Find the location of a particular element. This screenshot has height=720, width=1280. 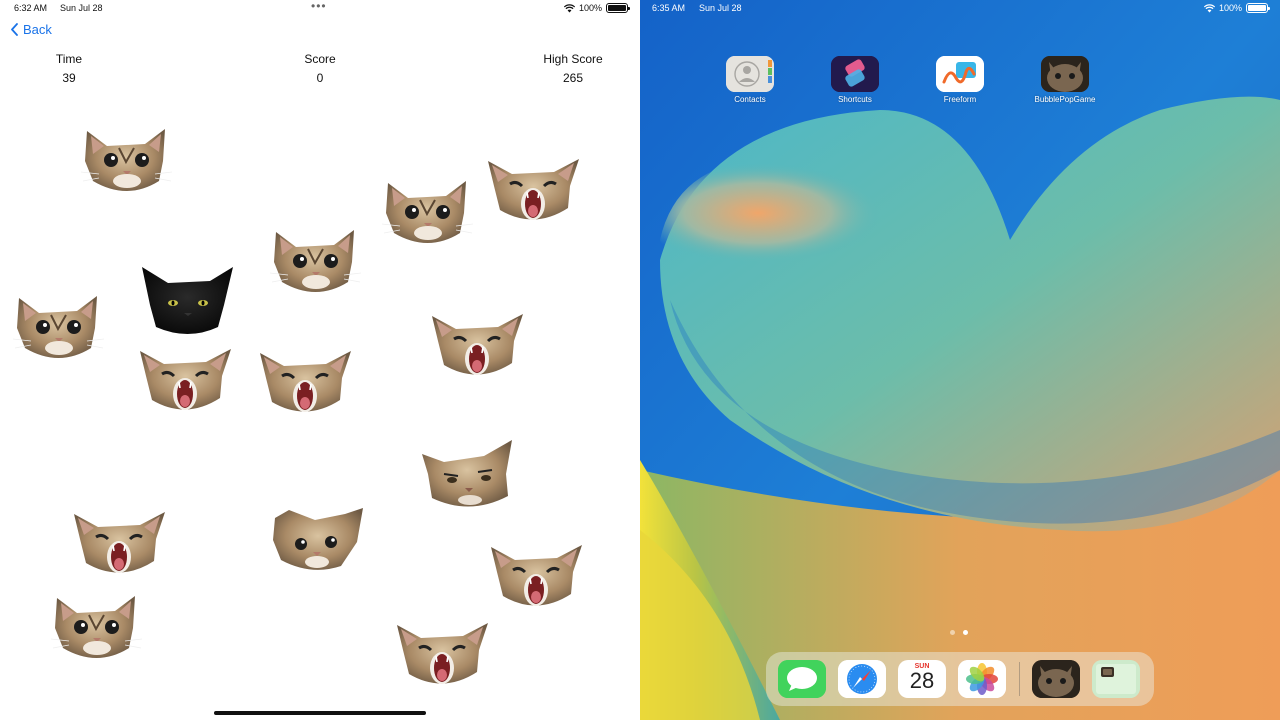

app-shortcuts: Shortcuts is located at coordinates (855, 80).